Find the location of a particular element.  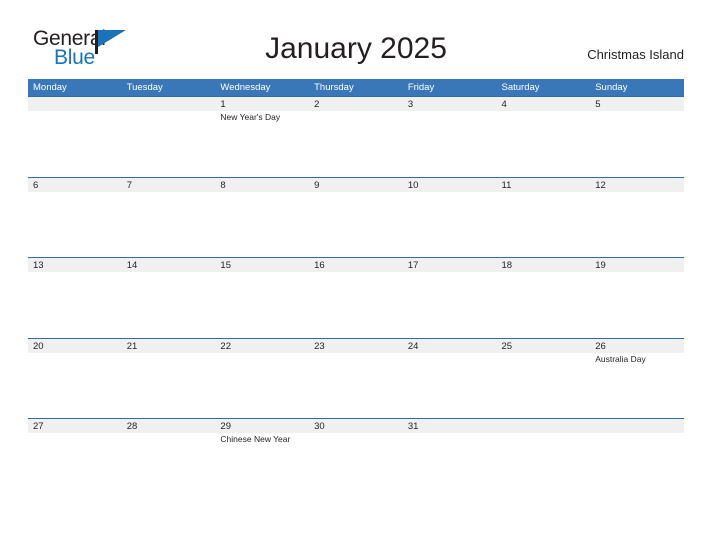

location-label: Christmas Island is located at coordinates (635, 54).